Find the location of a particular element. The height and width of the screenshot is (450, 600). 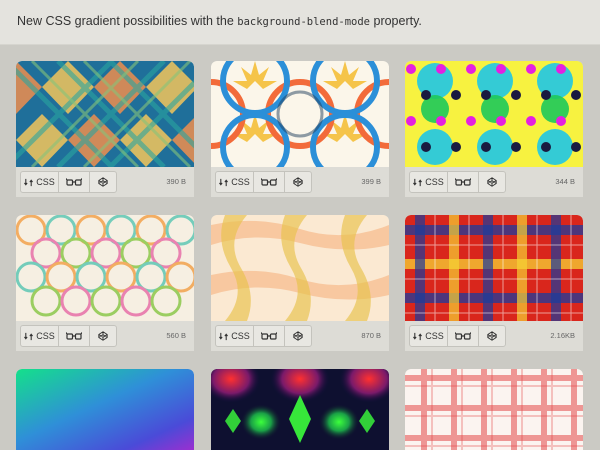

pattern-preview-rings is located at coordinates (300, 114).